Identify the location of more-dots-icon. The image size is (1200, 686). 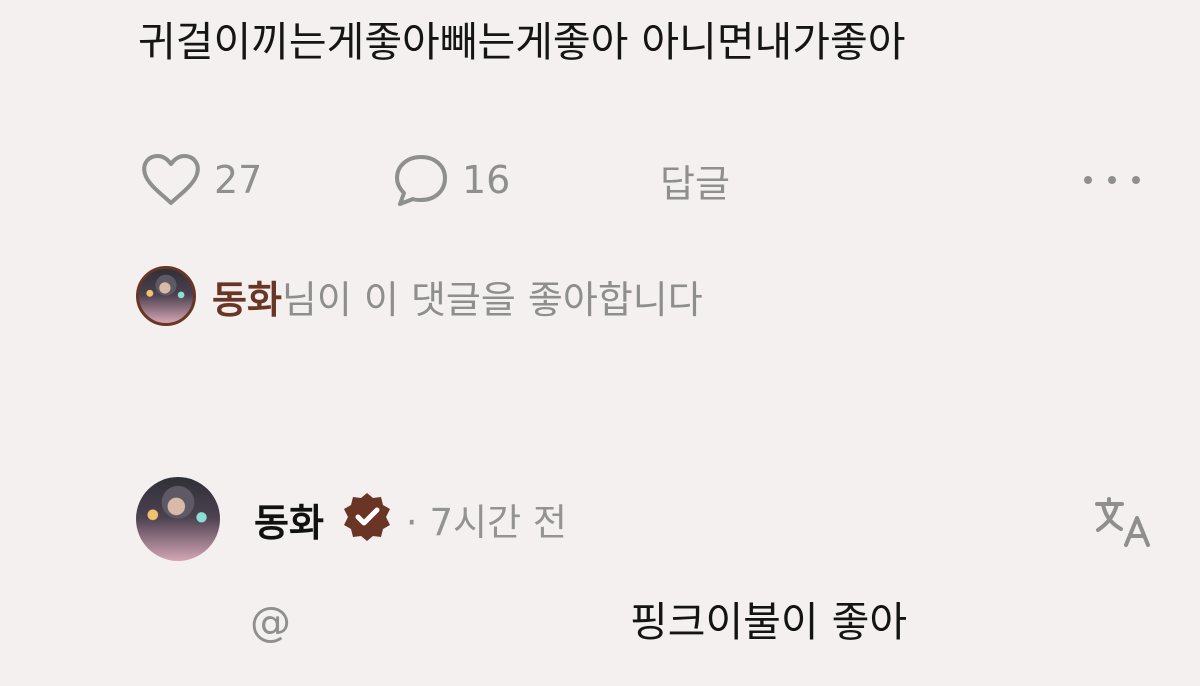
(1112, 180).